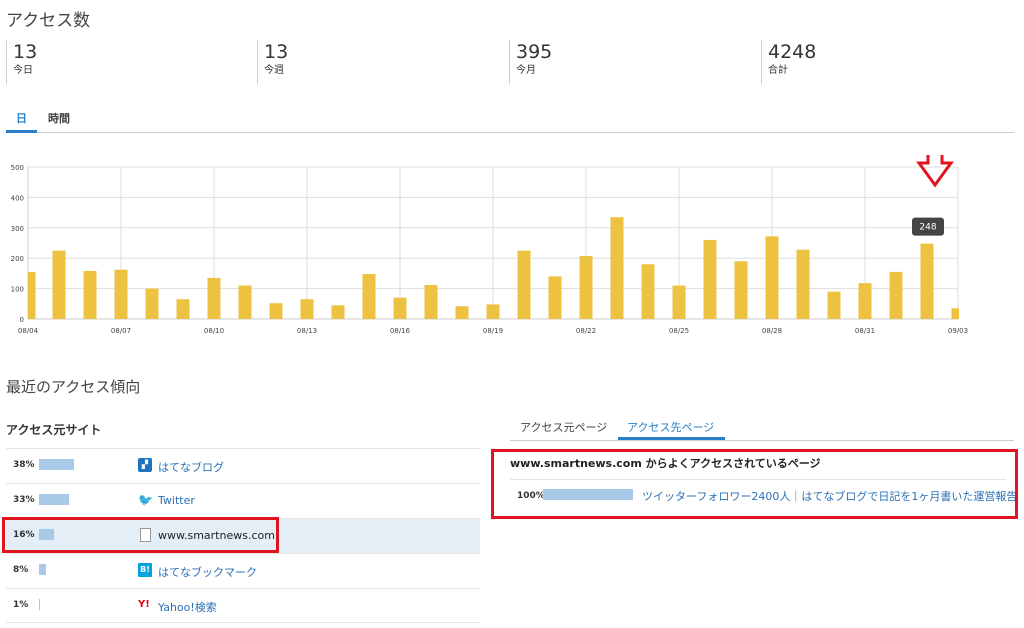  Describe the element at coordinates (145, 570) in the screenshot. I see `hatena-bookmark-icon: B!` at that location.